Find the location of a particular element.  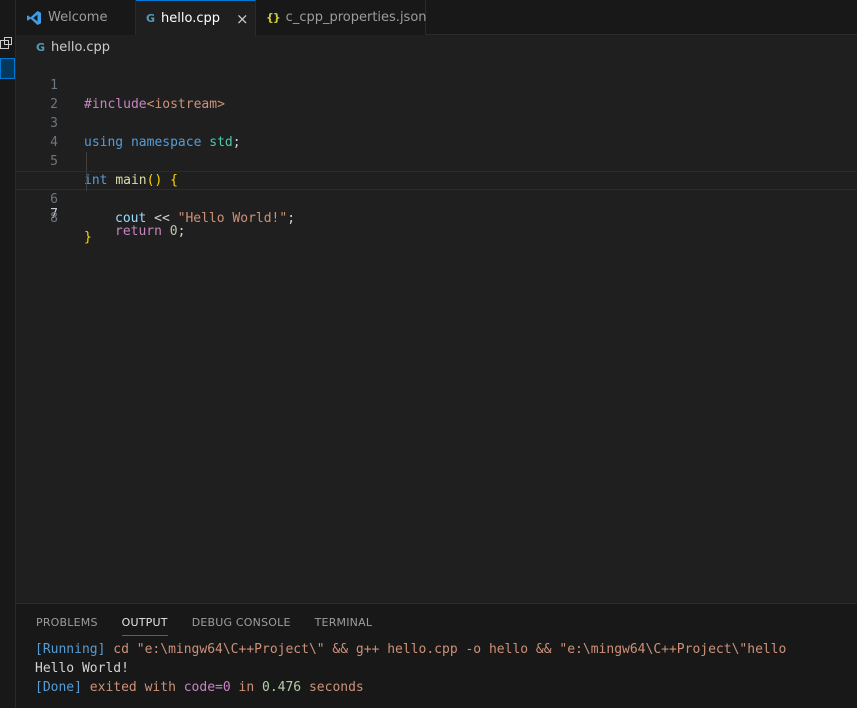

code-line: 4 is located at coordinates (436, 132).